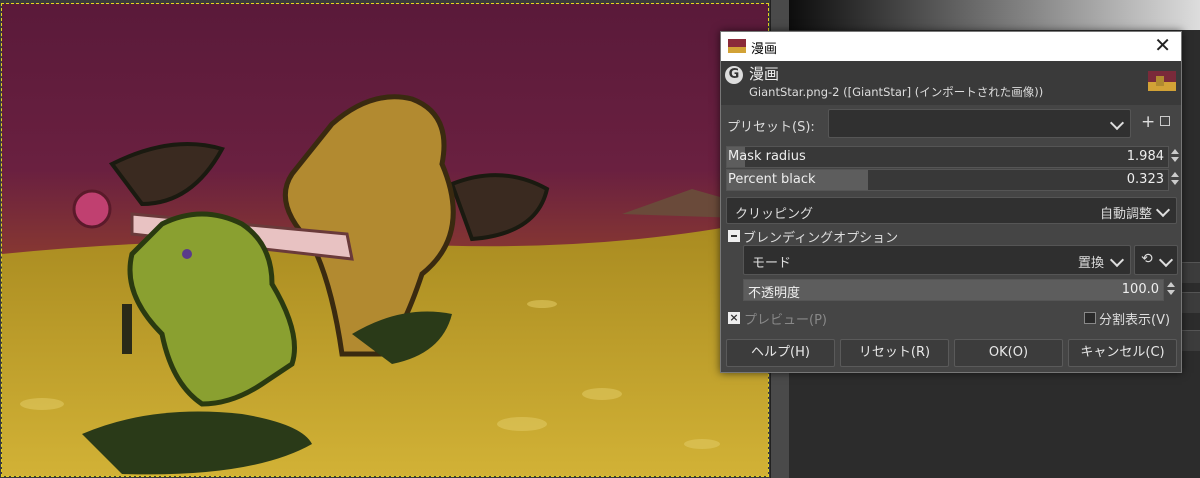 The height and width of the screenshot is (478, 1200). What do you see at coordinates (1090, 318) in the screenshot?
I see `split-view-checkbox` at bounding box center [1090, 318].